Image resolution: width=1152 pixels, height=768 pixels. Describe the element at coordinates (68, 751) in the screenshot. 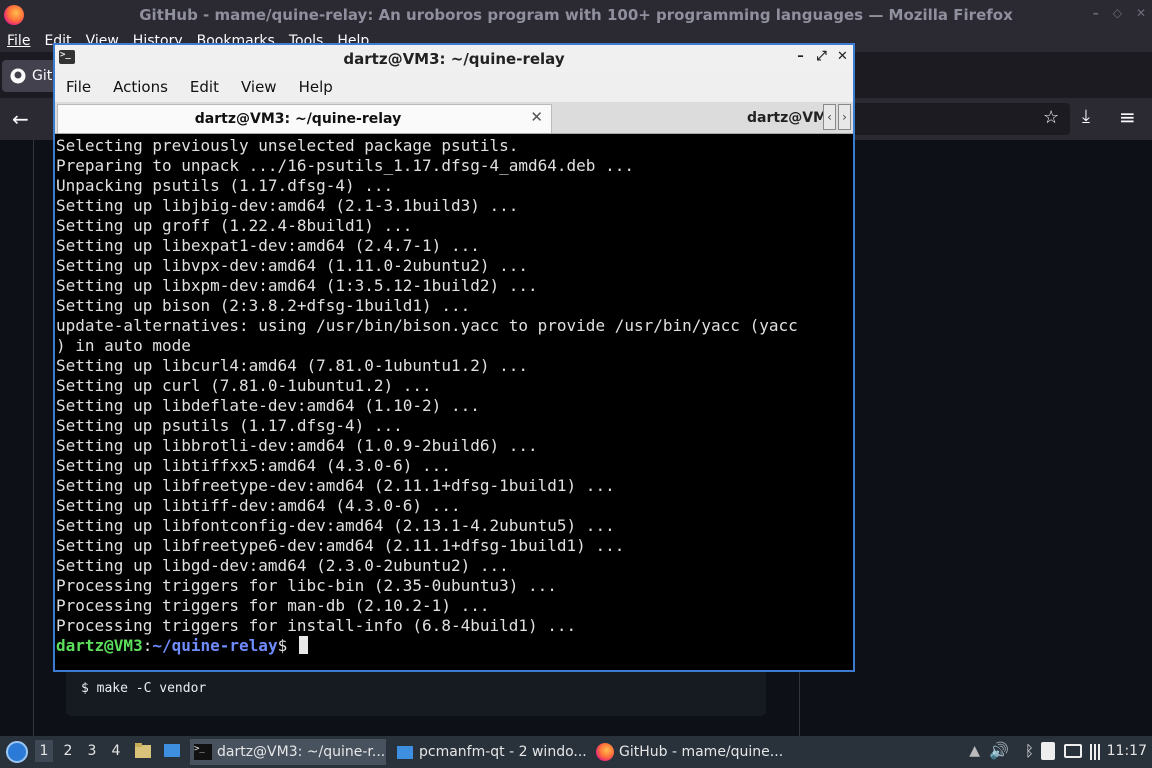

I see `workspace-2: 2` at that location.